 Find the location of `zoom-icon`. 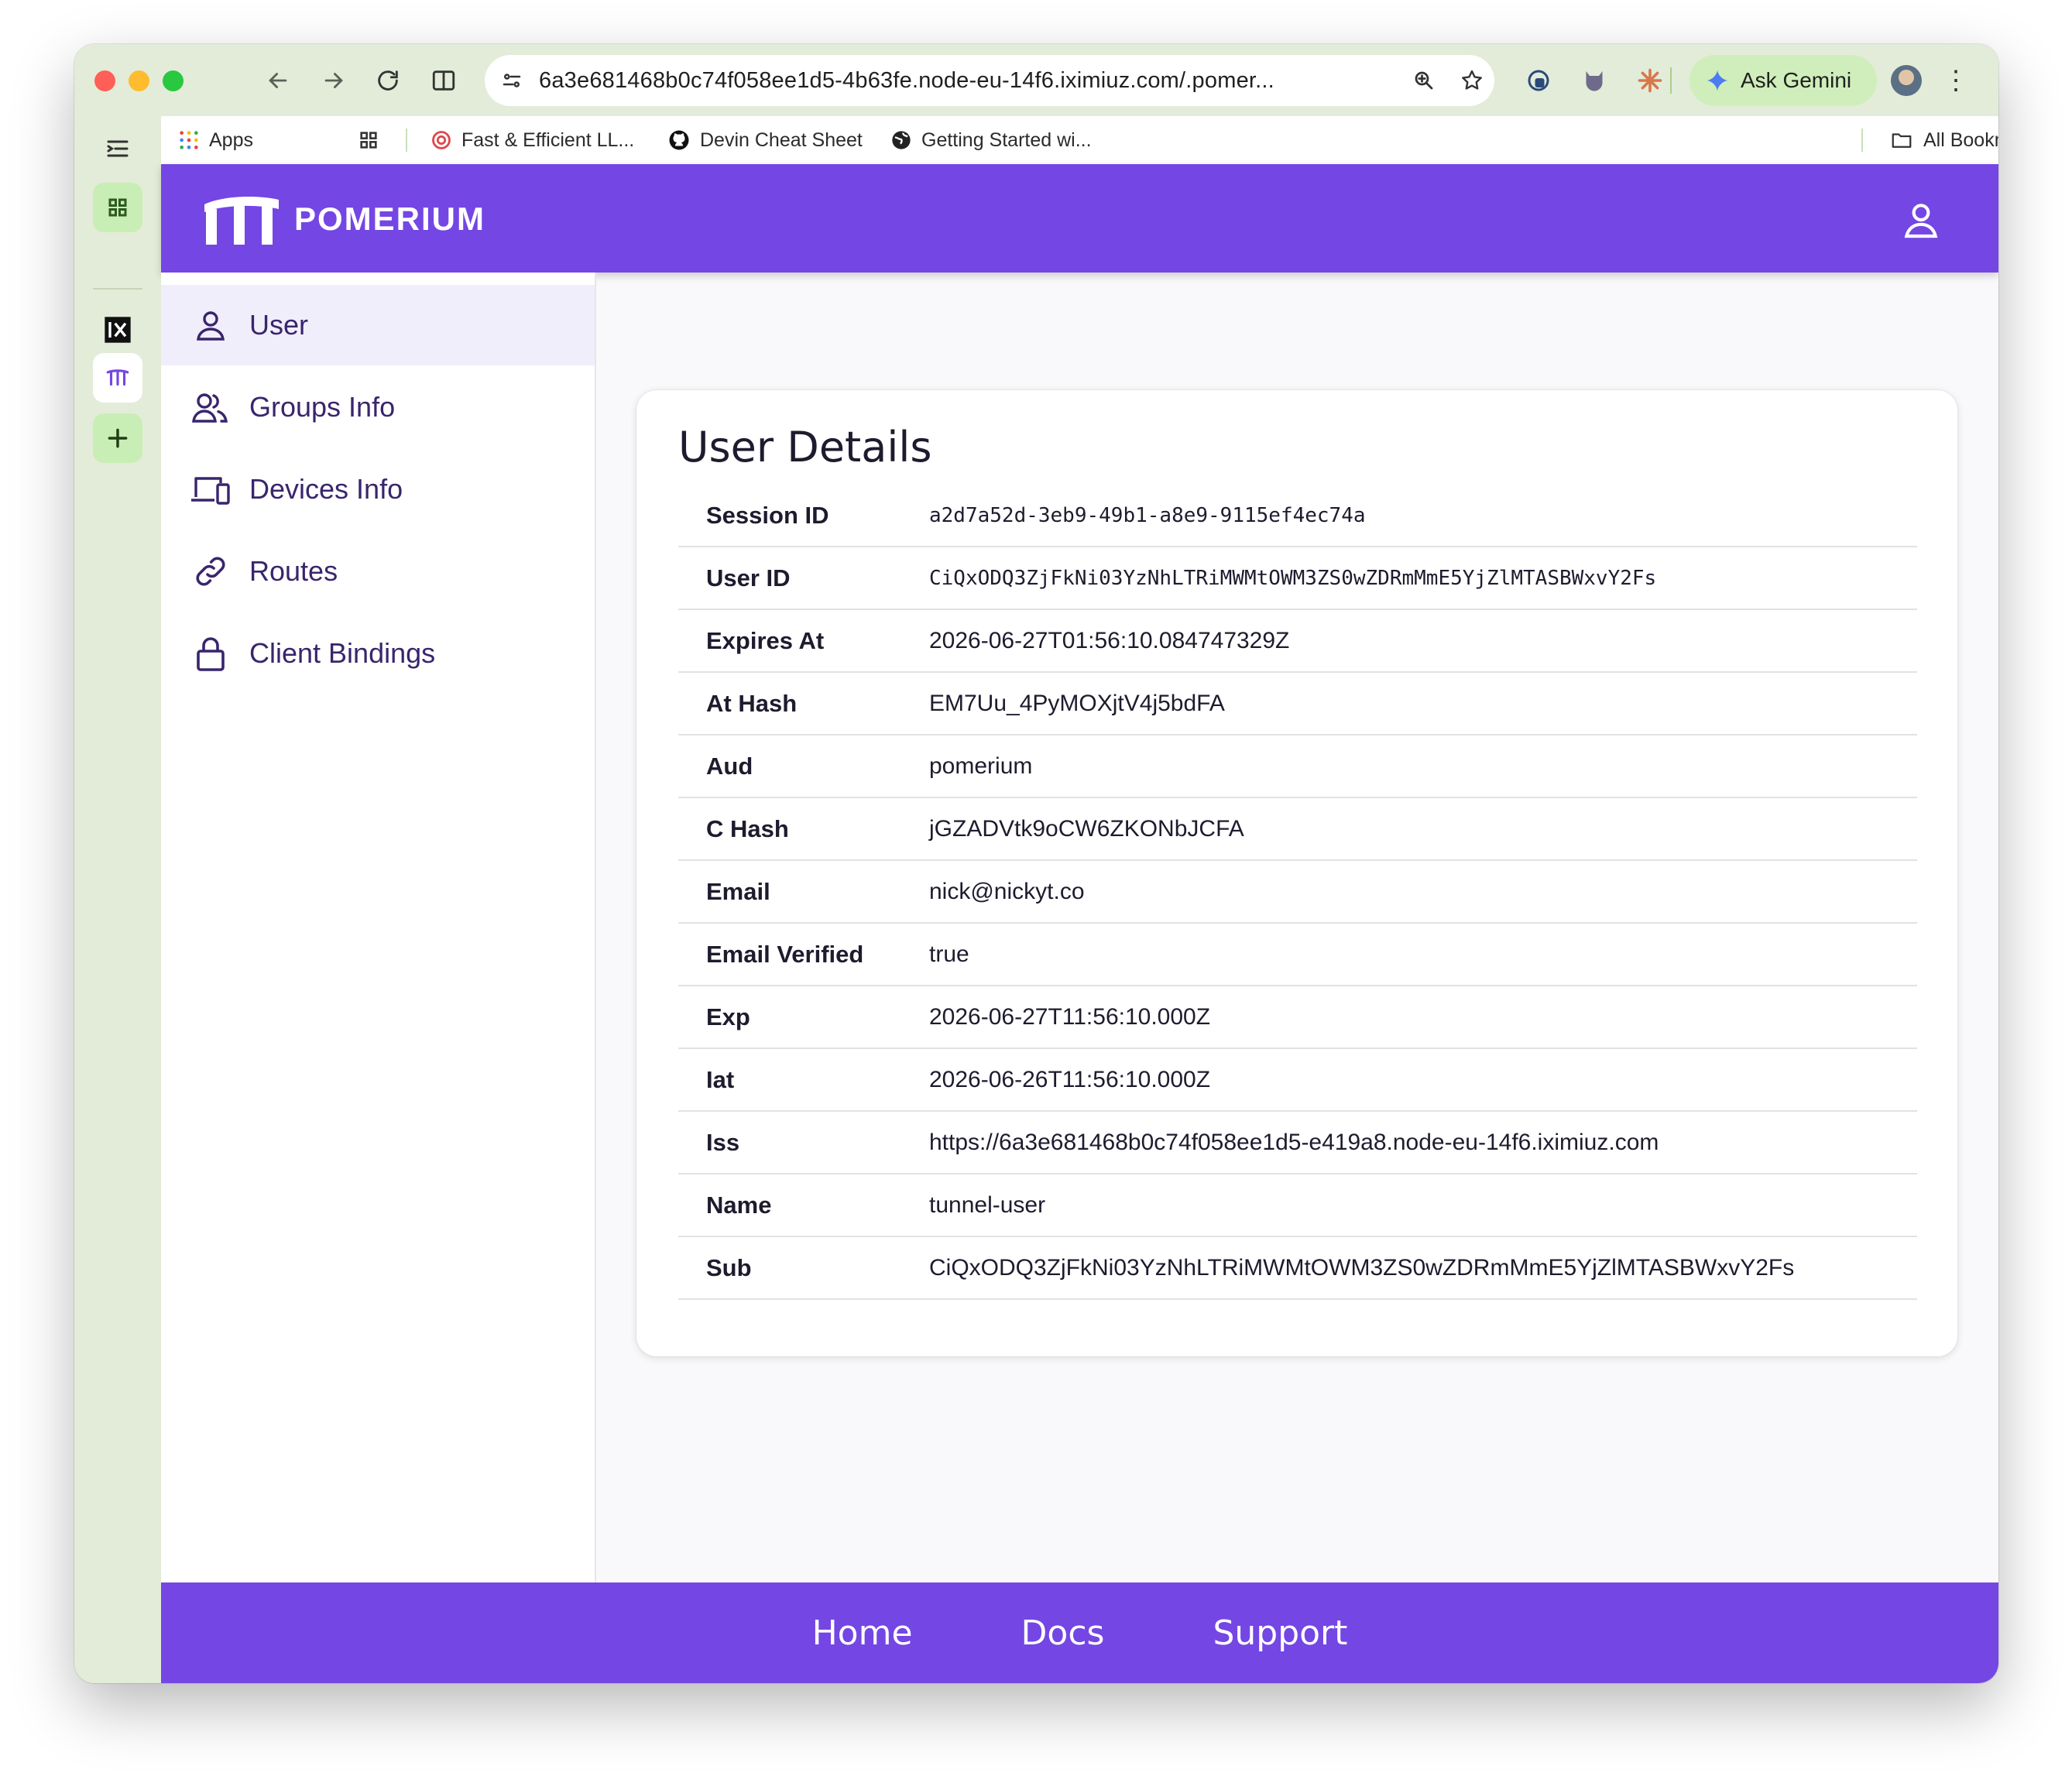

zoom-icon is located at coordinates (1424, 80).